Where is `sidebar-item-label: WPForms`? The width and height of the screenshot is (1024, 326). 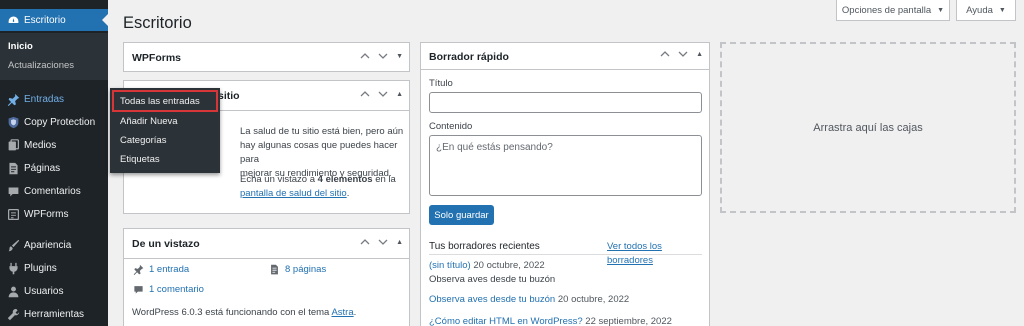 sidebar-item-label: WPForms is located at coordinates (46, 214).